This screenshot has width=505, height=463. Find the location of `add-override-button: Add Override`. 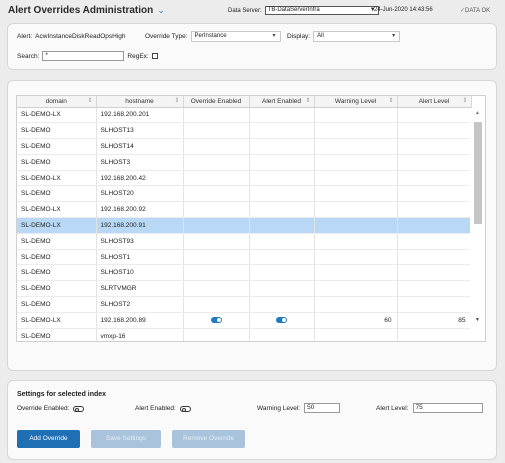

add-override-button: Add Override is located at coordinates (48, 439).